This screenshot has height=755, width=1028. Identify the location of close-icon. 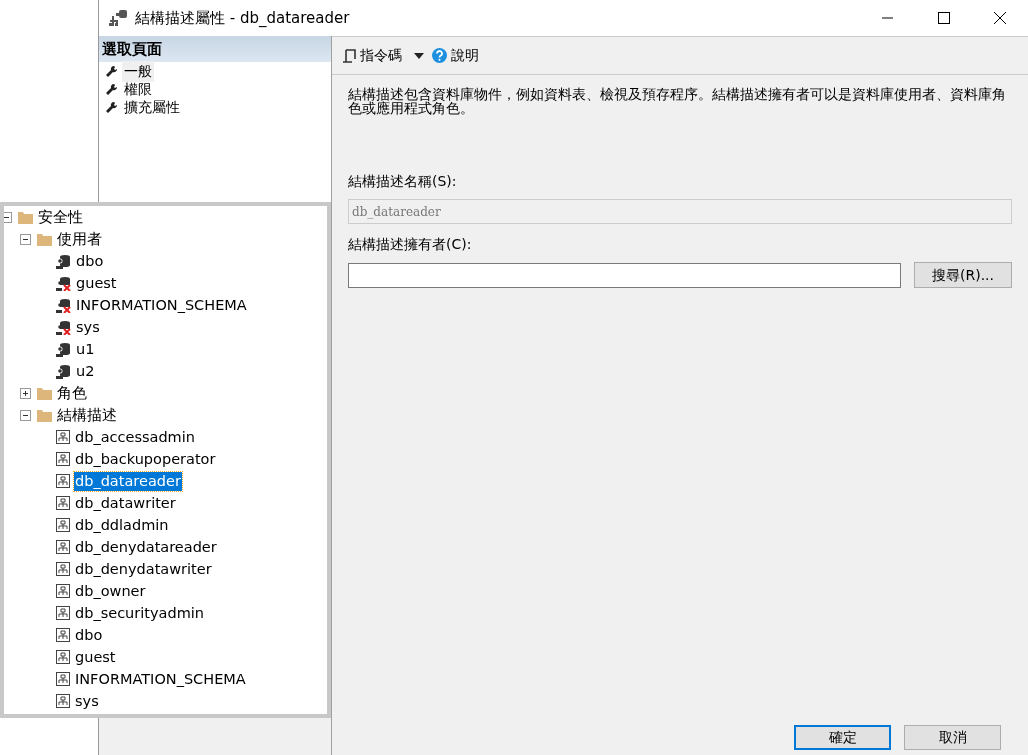
(1000, 18).